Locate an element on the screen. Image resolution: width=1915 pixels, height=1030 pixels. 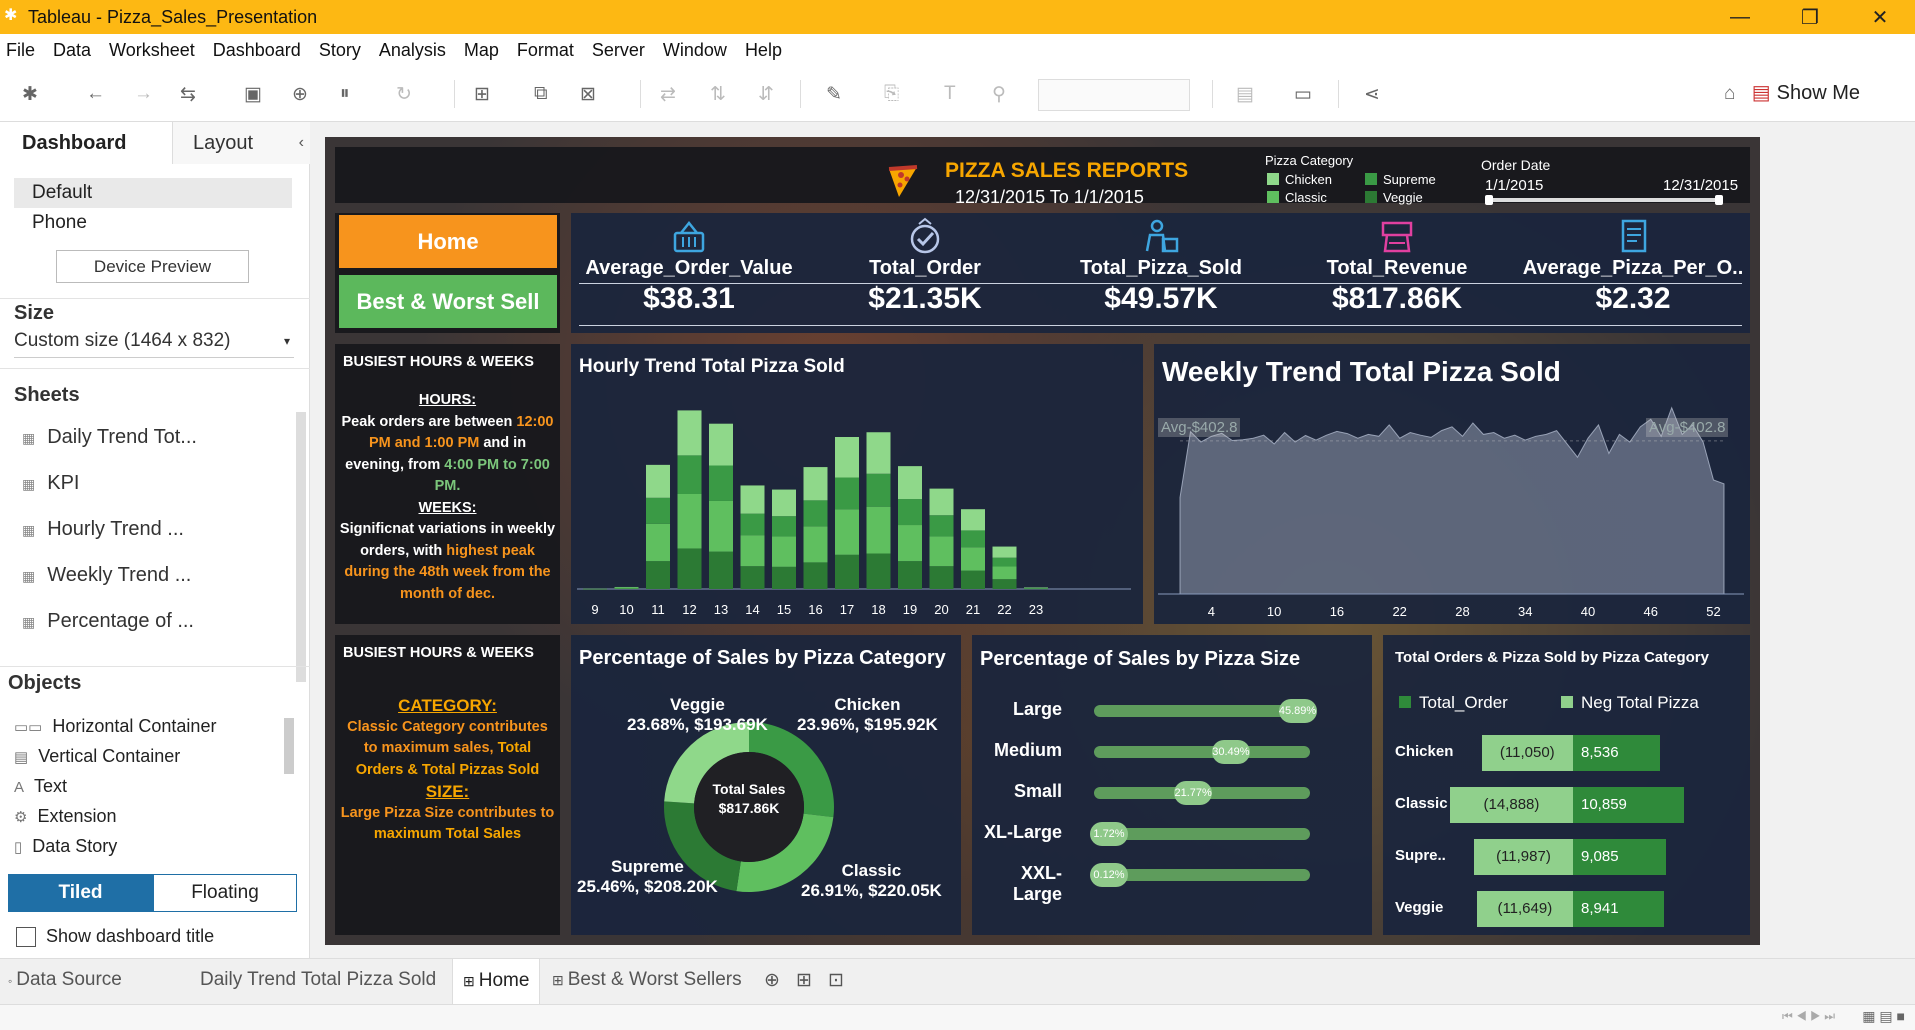
device-preview-button: Device Preview is located at coordinates (152, 266).